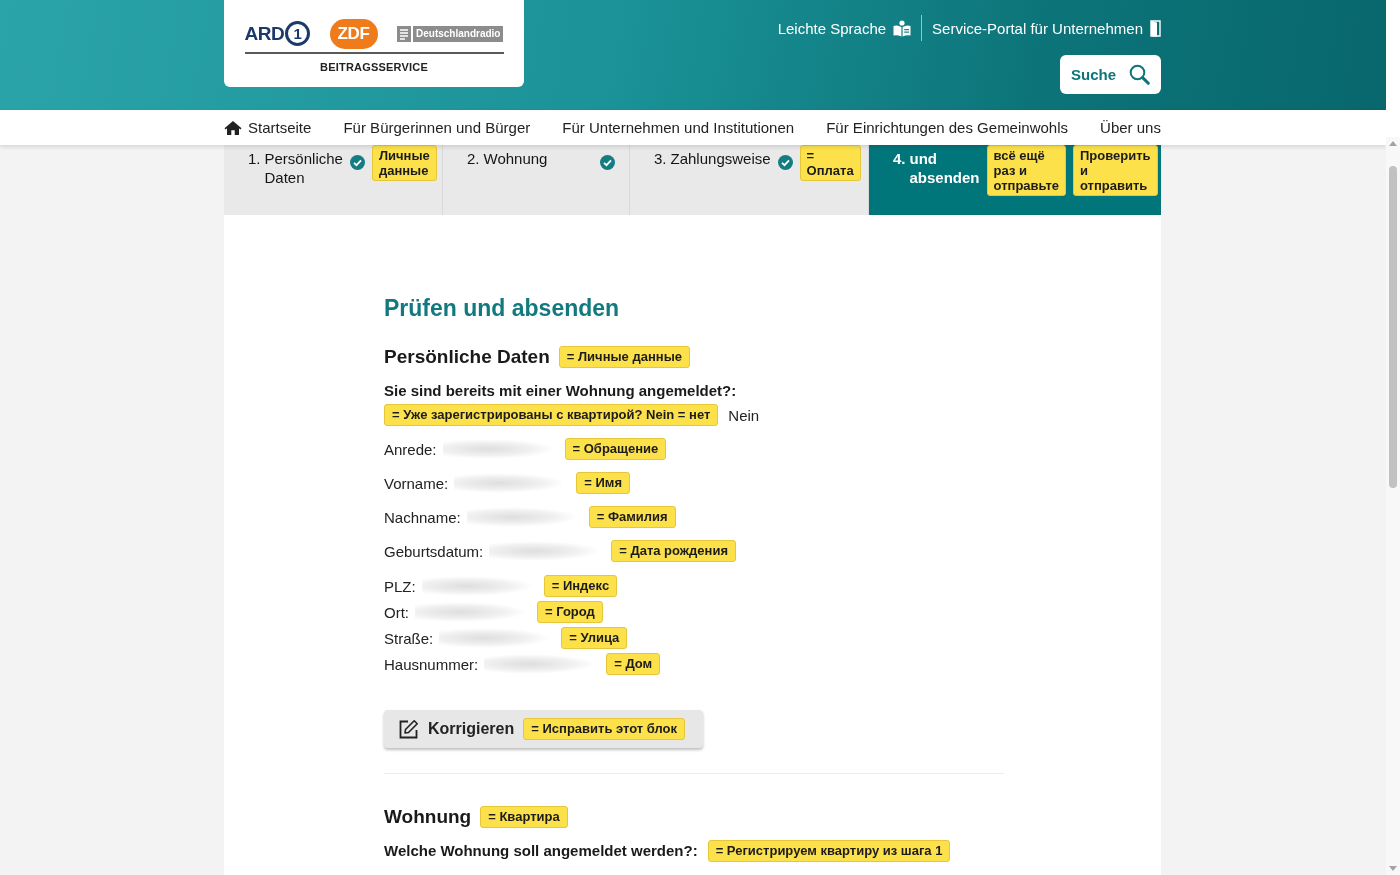 Image resolution: width=1400 pixels, height=875 pixels. Describe the element at coordinates (233, 127) in the screenshot. I see `home-icon` at that location.